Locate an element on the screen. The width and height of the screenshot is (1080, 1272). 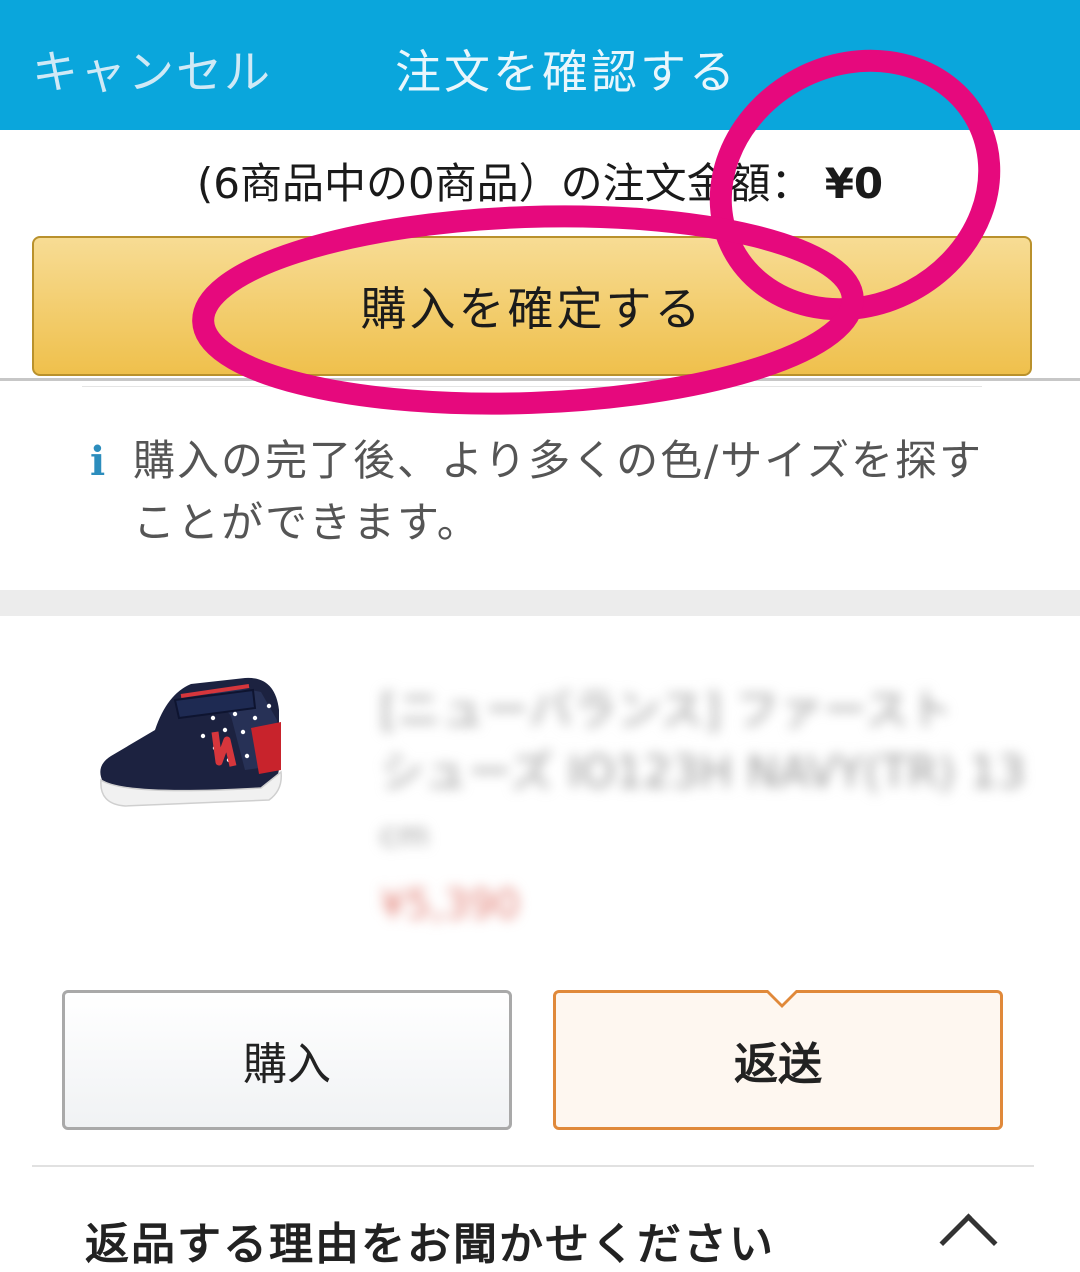
product-size-unit: cm is located at coordinates (404, 835).